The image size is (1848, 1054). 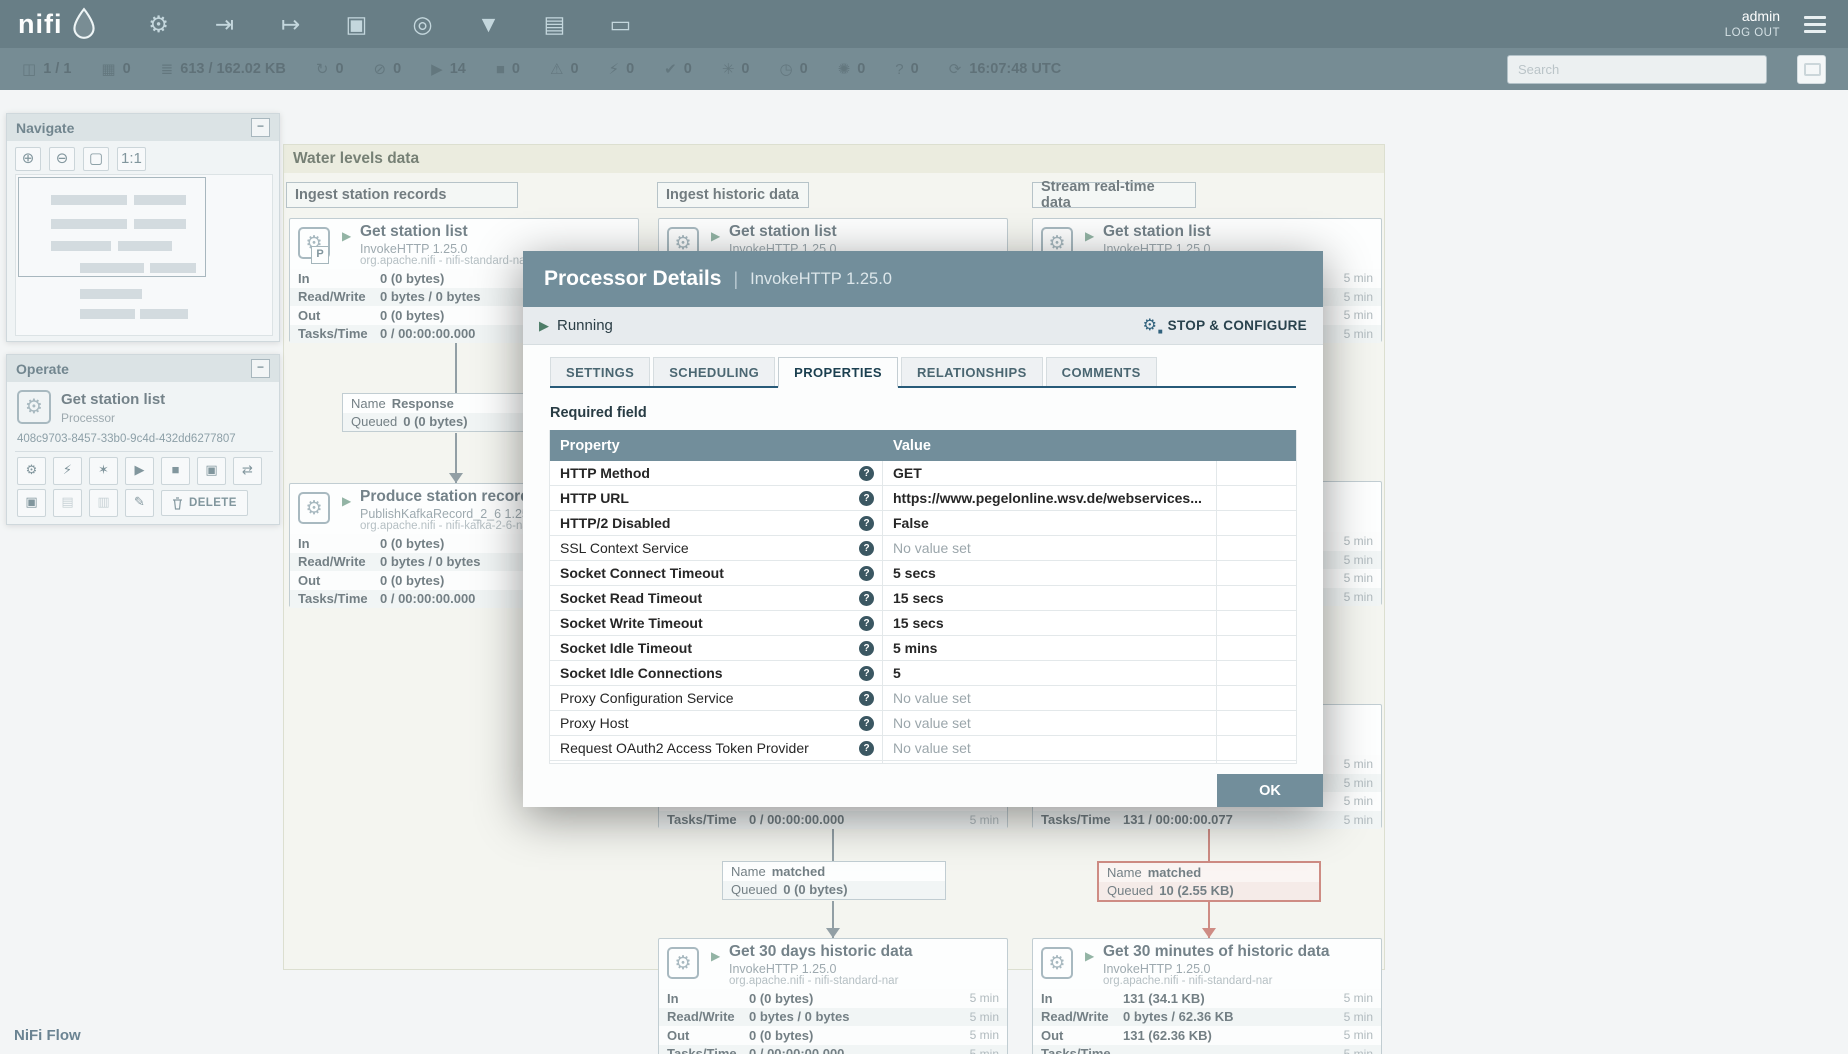 What do you see at coordinates (590, 445) in the screenshot?
I see `property-column-header: Property` at bounding box center [590, 445].